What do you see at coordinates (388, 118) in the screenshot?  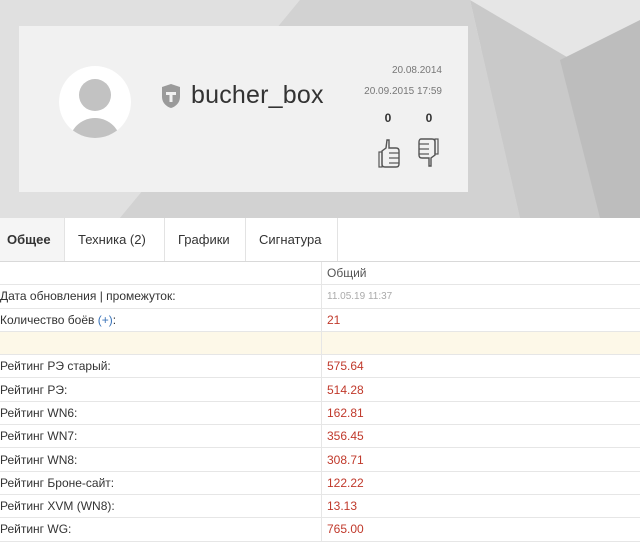 I see `likes-count: 0` at bounding box center [388, 118].